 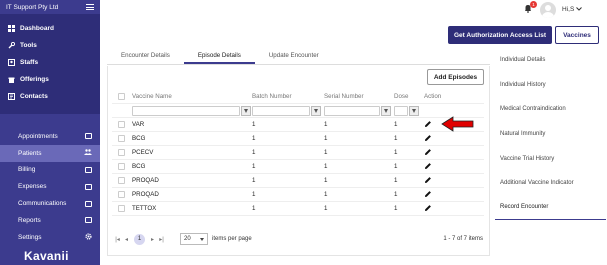 I want to click on sidebar-item-contacts: Contacts, so click(x=50, y=96).